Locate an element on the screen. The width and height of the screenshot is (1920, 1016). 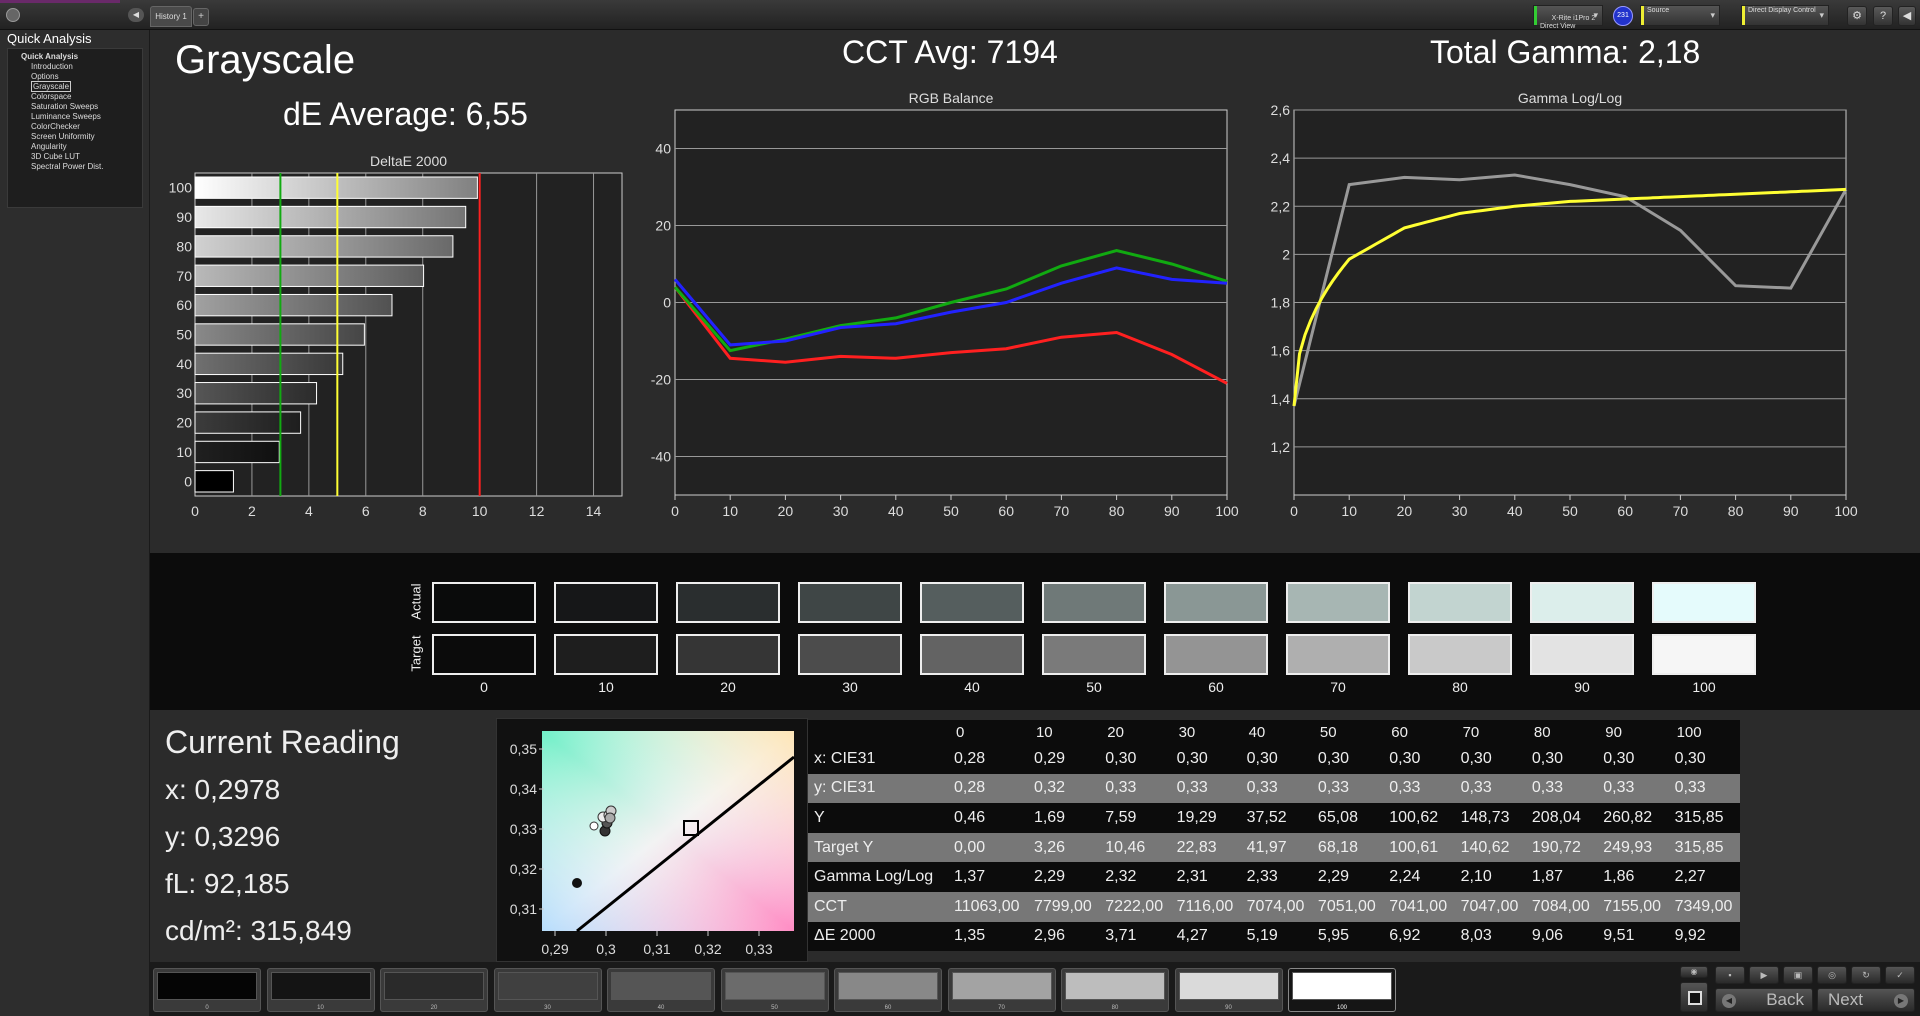
x-tick-label: 2 is located at coordinates (252, 511).